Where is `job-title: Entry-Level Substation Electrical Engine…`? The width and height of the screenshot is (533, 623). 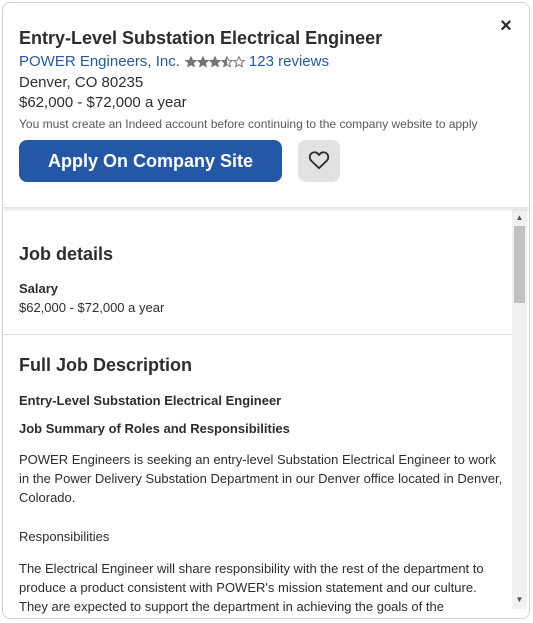 job-title: Entry-Level Substation Electrical Engine… is located at coordinates (201, 38).